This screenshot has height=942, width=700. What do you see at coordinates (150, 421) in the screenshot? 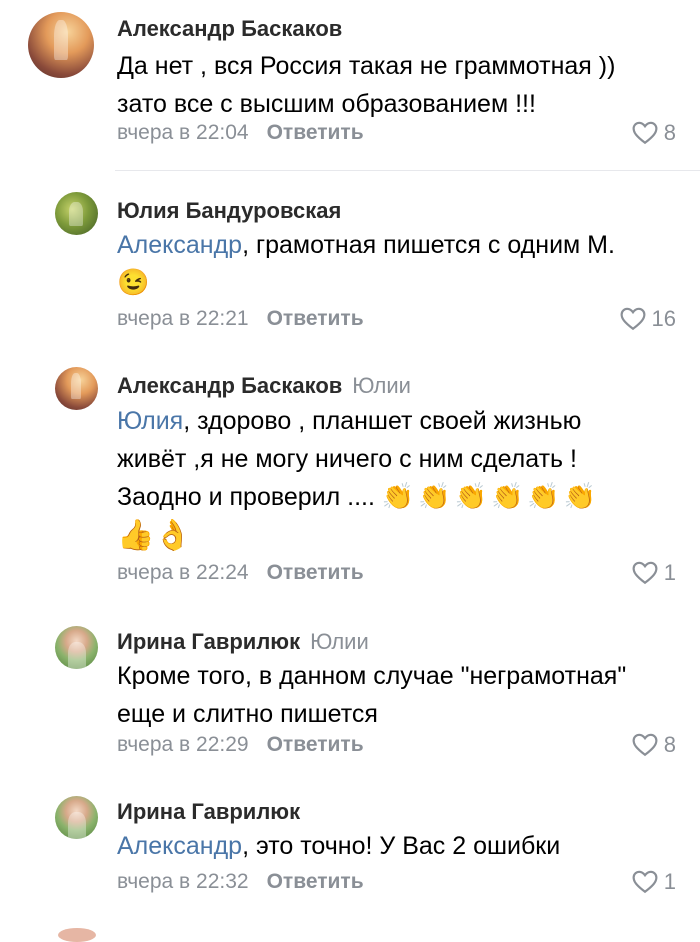
I see `mention-link: Юлия` at bounding box center [150, 421].